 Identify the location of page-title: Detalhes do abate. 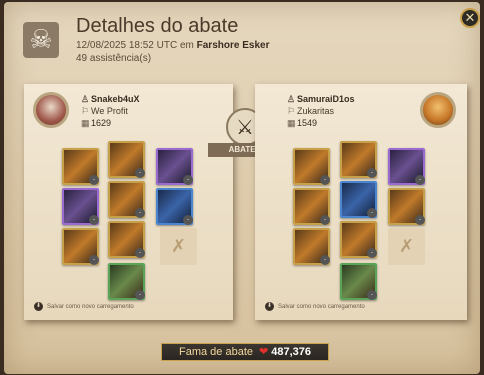
(157, 26).